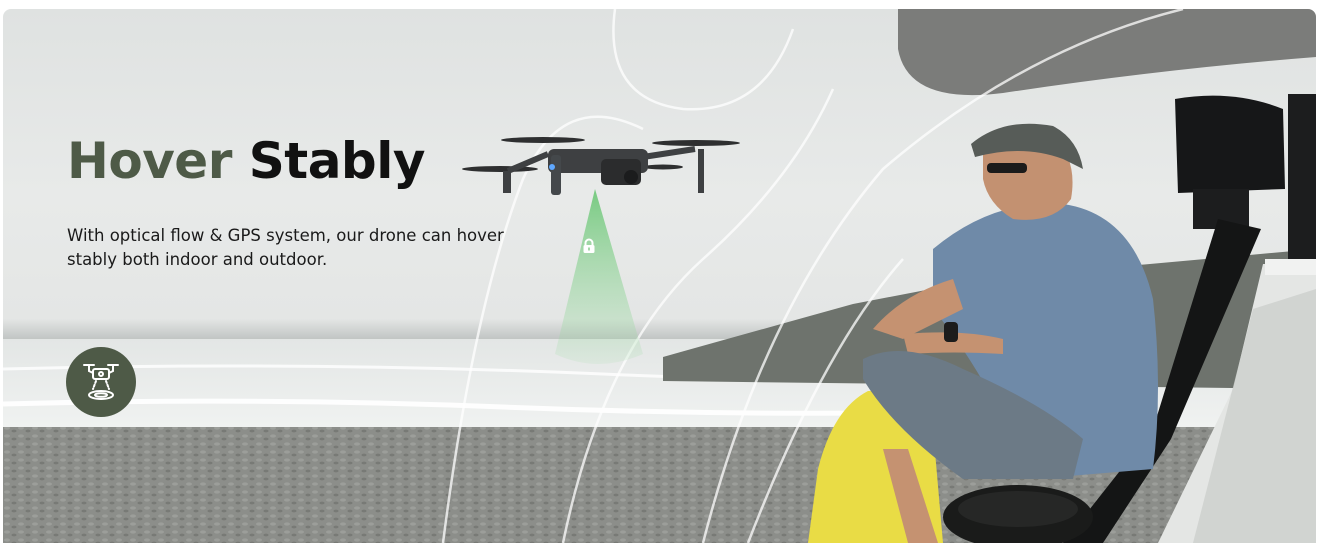 Image resolution: width=1320 pixels, height=543 pixels. What do you see at coordinates (599, 276) in the screenshot?
I see `optical-flow-beam` at bounding box center [599, 276].